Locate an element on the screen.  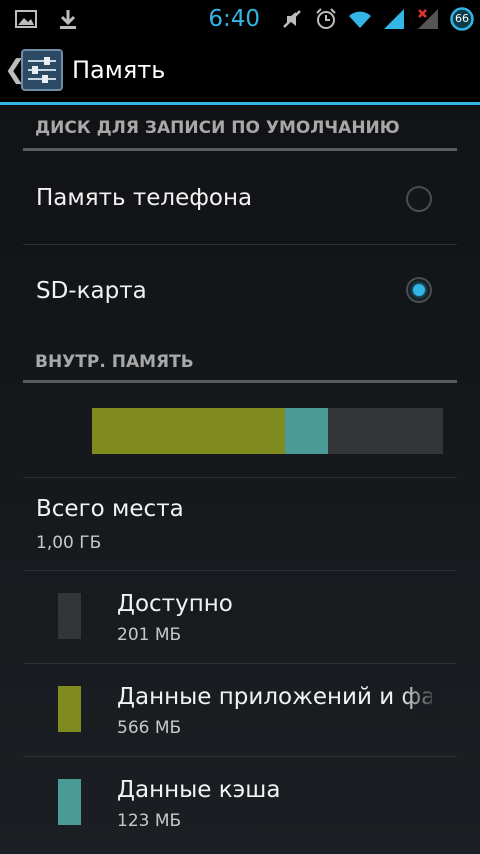
section-header-internal-memory: ВНУТР. ПАМЯТЬ is located at coordinates (114, 362).